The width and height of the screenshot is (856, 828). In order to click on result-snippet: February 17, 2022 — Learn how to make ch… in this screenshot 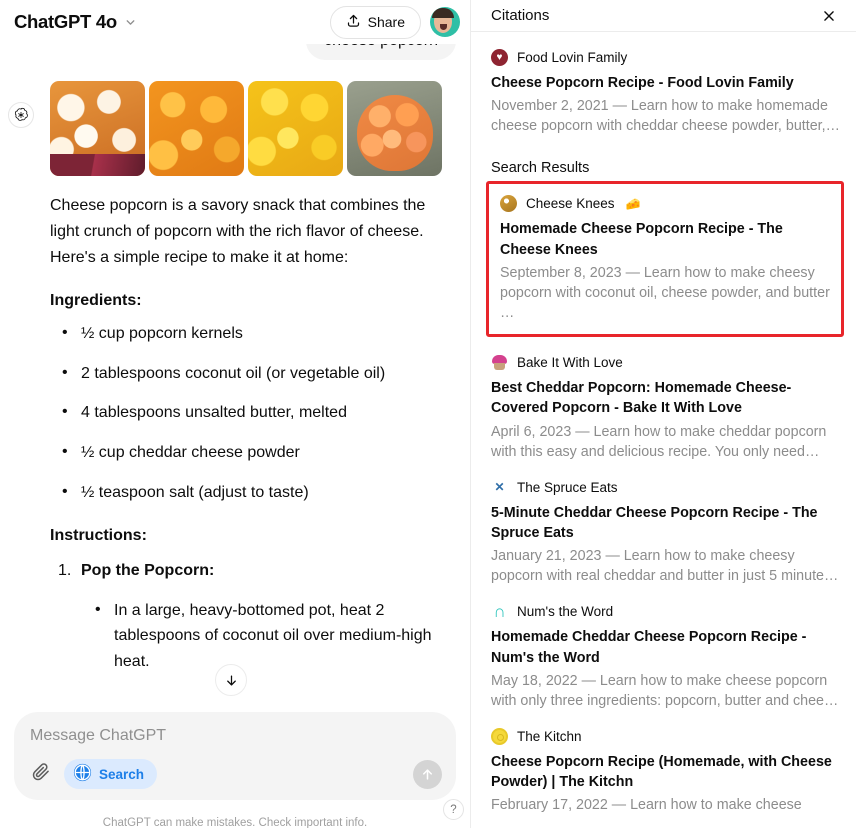, I will do `click(646, 805)`.